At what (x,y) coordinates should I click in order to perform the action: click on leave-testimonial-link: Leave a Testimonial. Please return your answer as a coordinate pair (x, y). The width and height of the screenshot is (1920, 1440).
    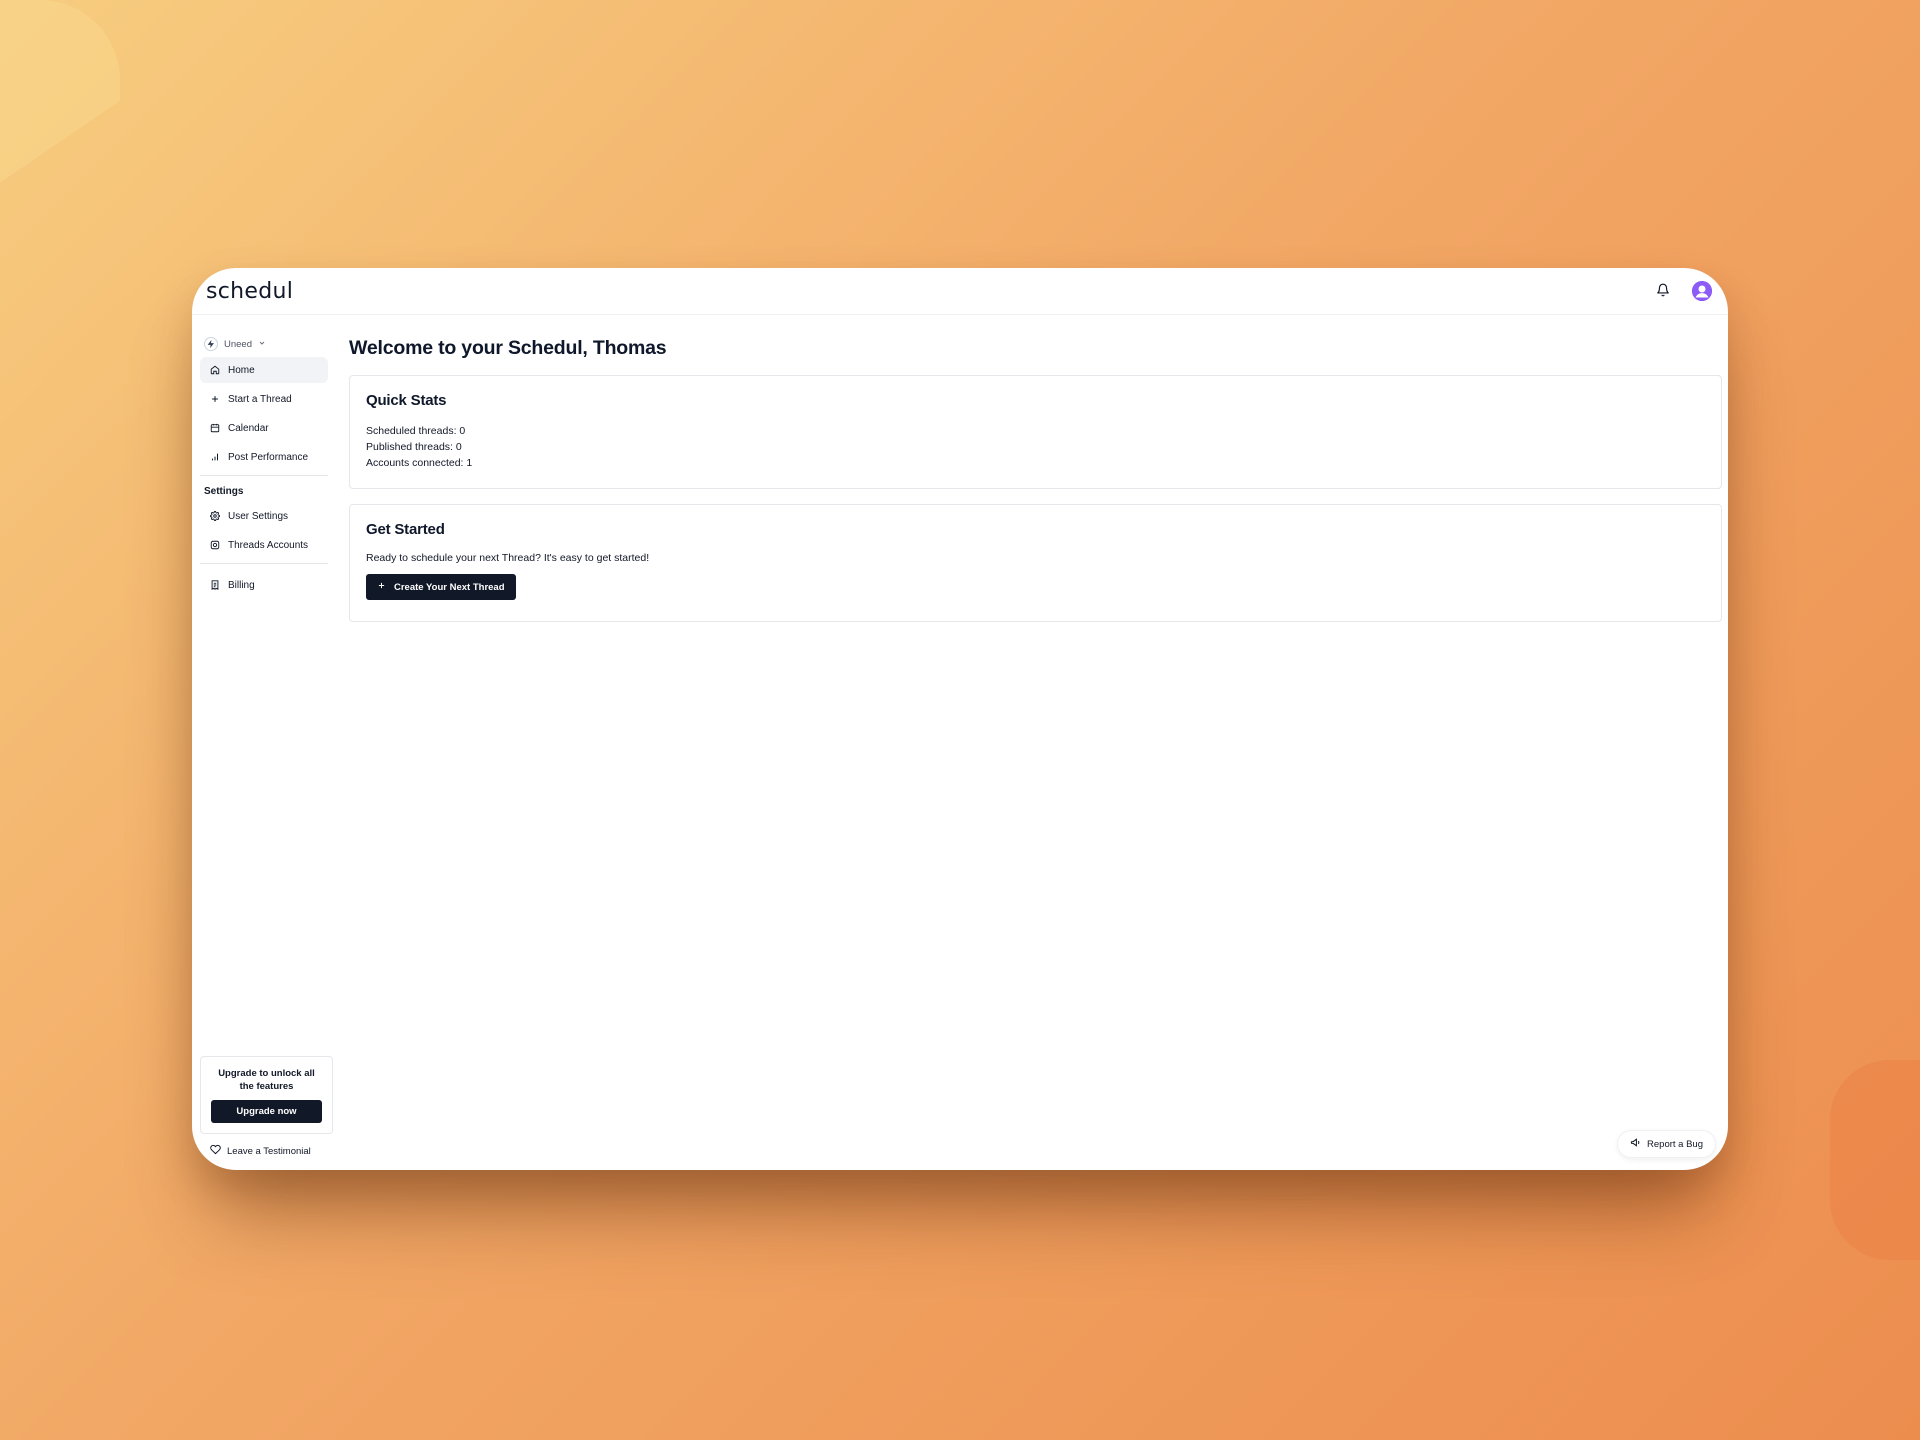
    Looking at the image, I should click on (260, 1151).